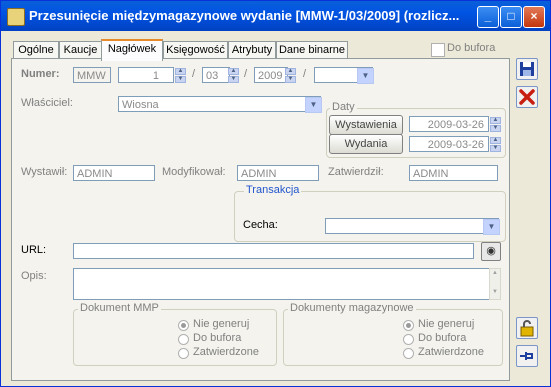  What do you see at coordinates (408, 339) in the screenshot?
I see `mag-radio-do-bufora` at bounding box center [408, 339].